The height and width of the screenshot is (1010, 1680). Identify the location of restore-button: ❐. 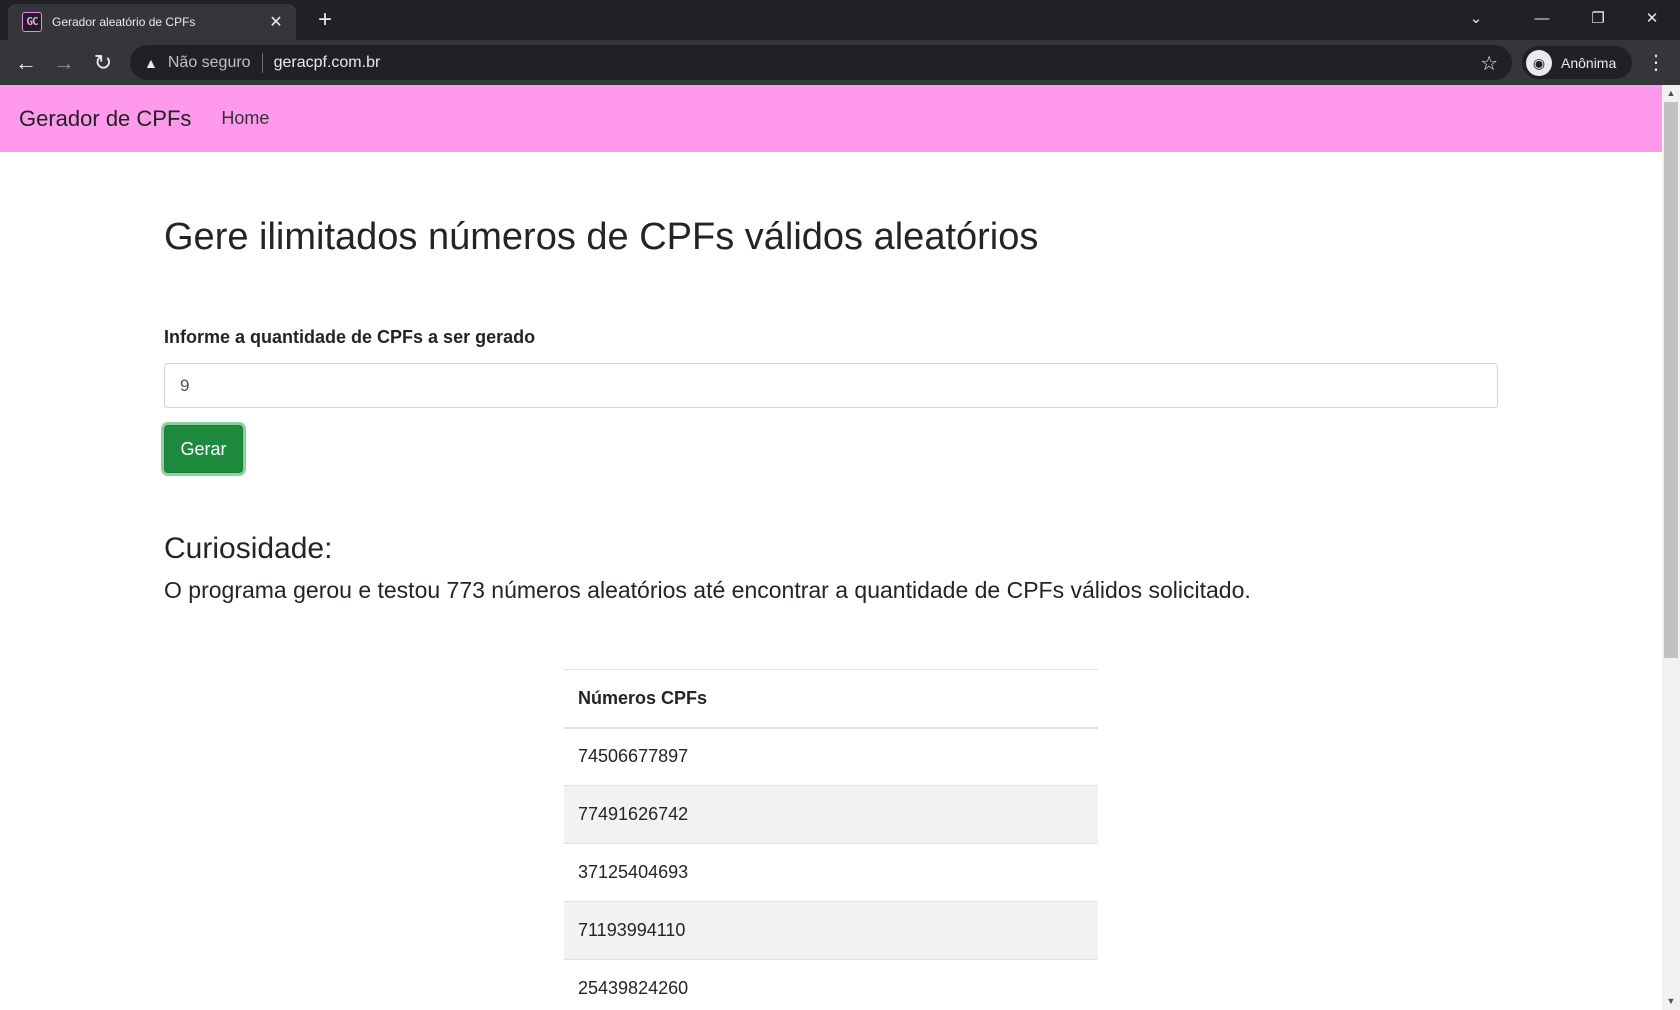
(1598, 18).